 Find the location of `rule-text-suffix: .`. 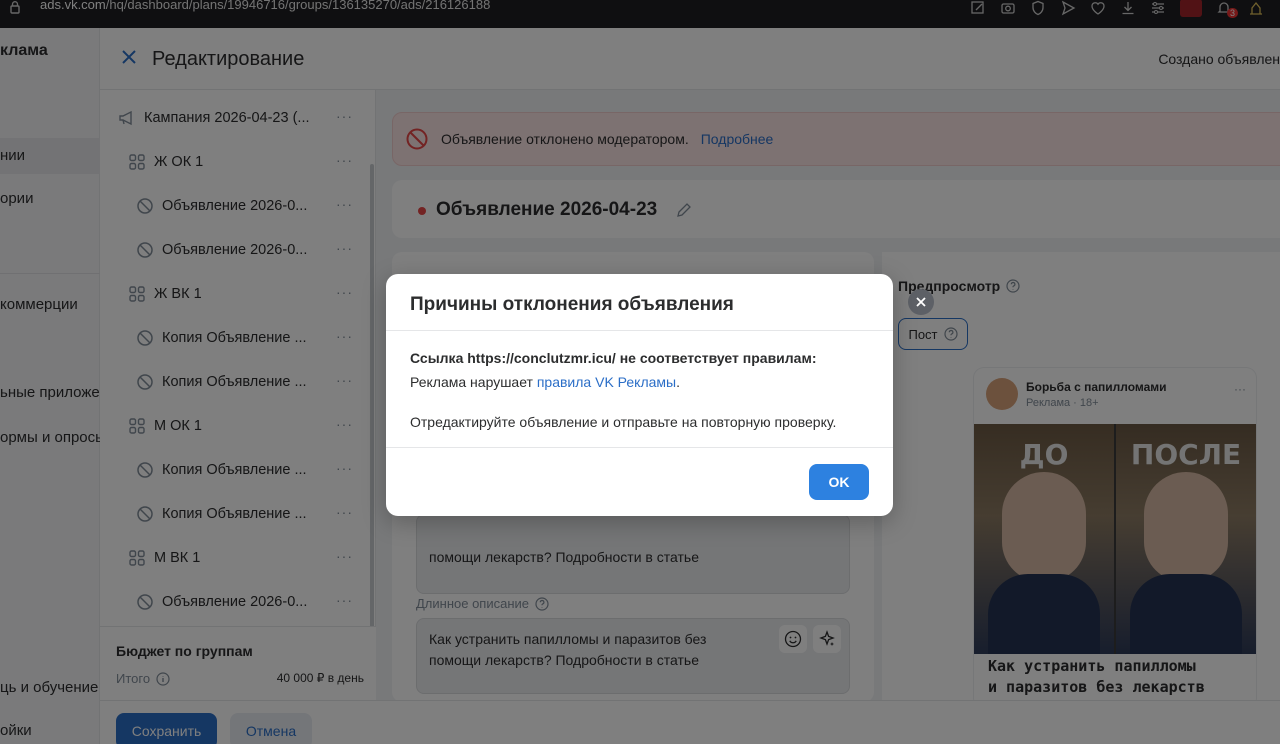

rule-text-suffix: . is located at coordinates (678, 382).